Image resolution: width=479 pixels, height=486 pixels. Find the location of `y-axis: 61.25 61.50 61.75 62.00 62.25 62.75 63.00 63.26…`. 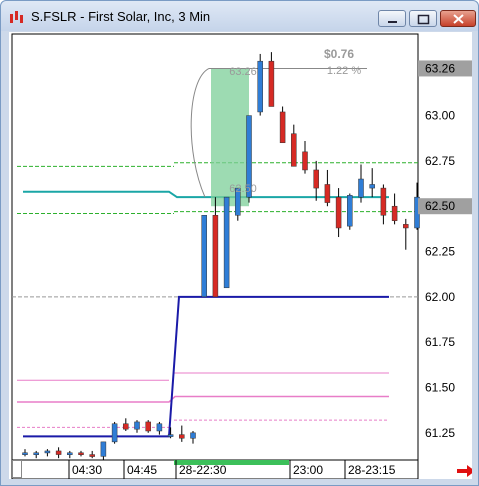

y-axis: 61.25 61.50 61.75 62.00 62.25 62.75 63.00 63.26… is located at coordinates (445, 250).